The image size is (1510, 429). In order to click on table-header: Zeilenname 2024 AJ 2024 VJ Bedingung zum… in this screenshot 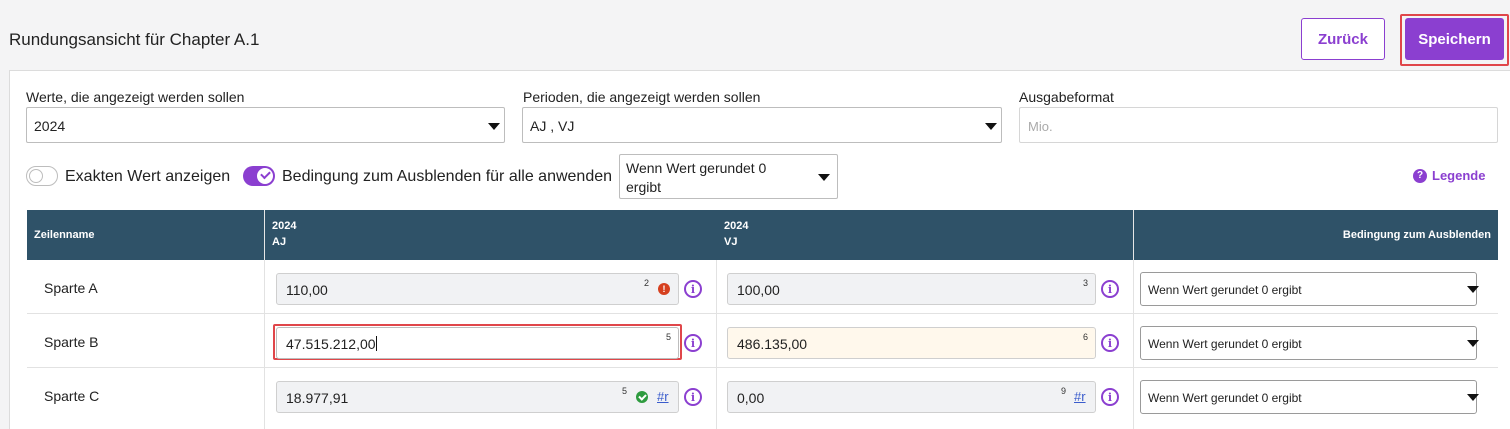, I will do `click(762, 235)`.